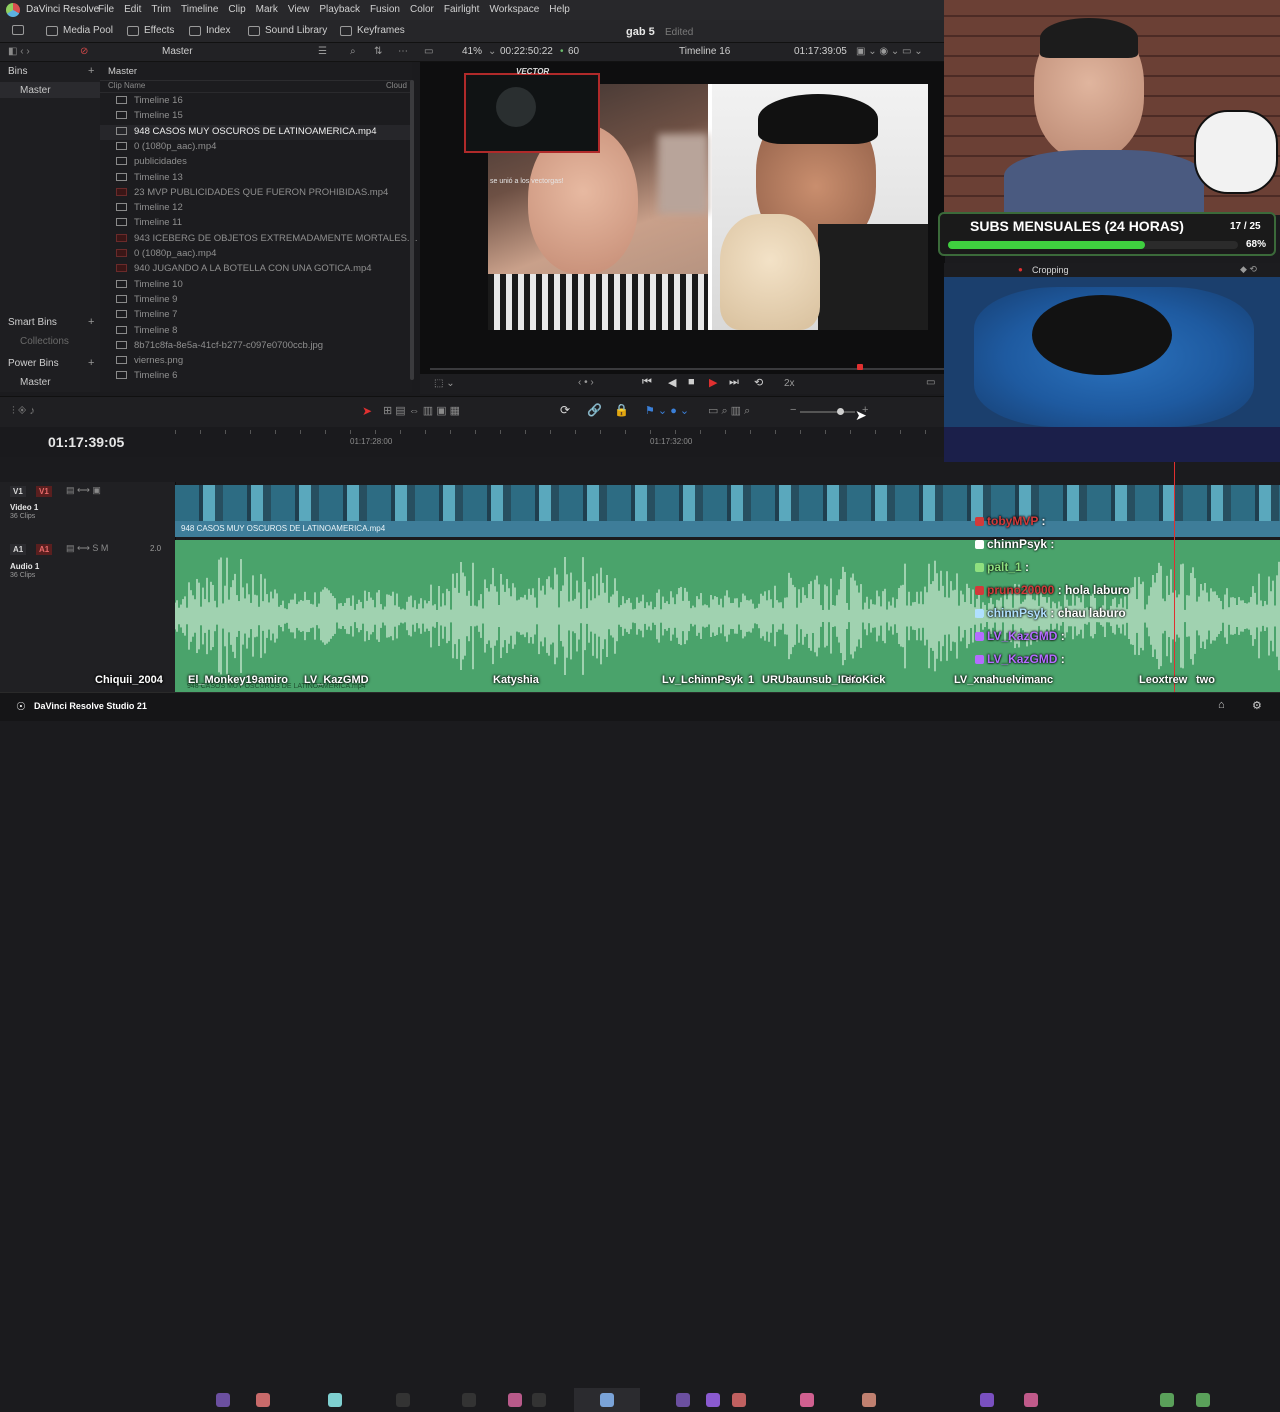  I want to click on scrub-icon: ⬚ ⌄, so click(444, 383).